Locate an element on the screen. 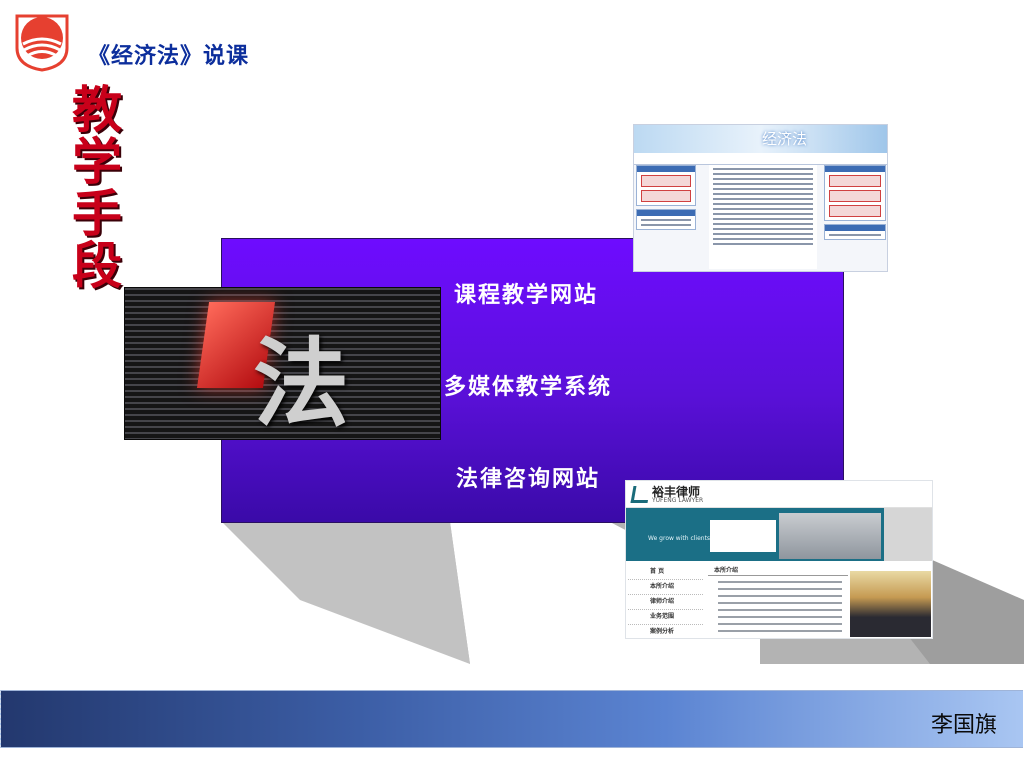 This screenshot has width=1024, height=768. site2-sidebar: 首 页 本所介绍 律师介绍 业务范围 案例分析 is located at coordinates (665, 601).